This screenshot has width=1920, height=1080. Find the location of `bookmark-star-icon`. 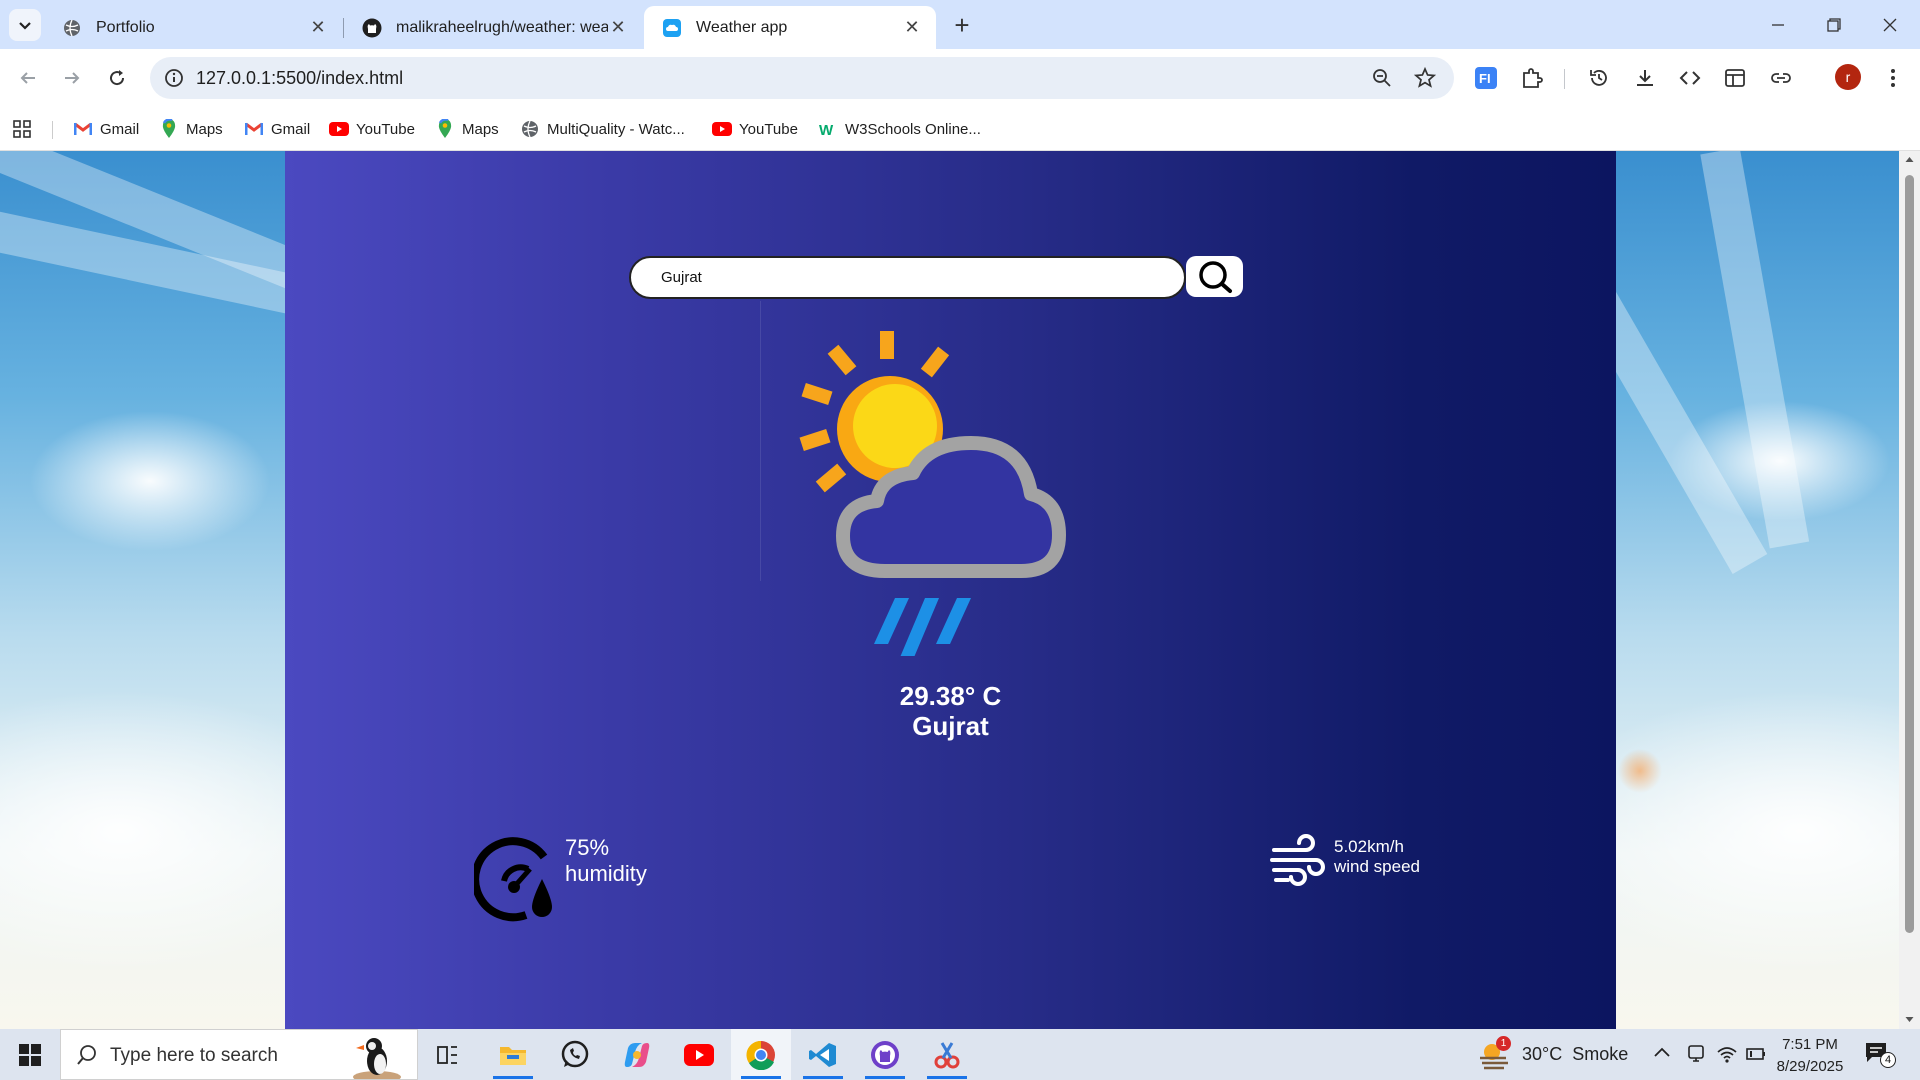

bookmark-star-icon is located at coordinates (1425, 80).